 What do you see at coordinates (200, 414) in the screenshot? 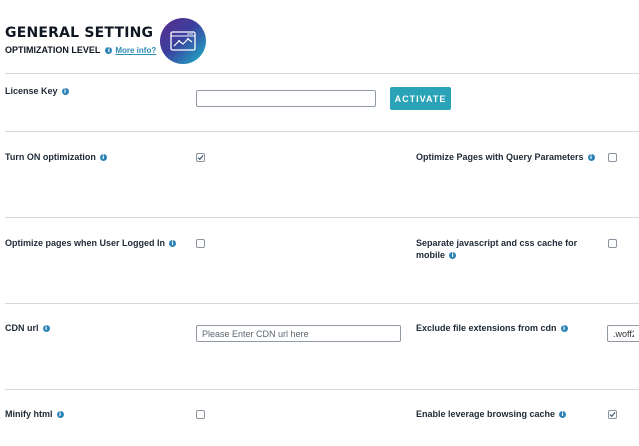
I see `minify-html-checkbox` at bounding box center [200, 414].